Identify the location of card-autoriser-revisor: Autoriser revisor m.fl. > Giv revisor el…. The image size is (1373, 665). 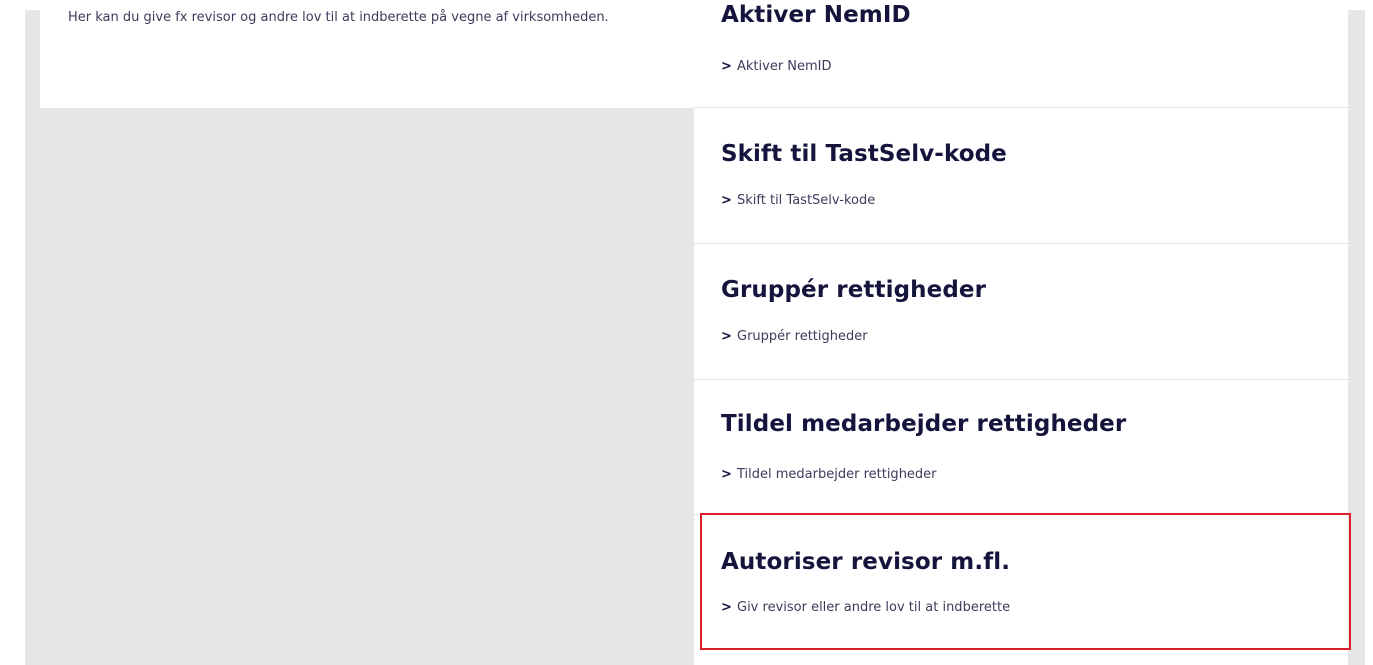
(1021, 590).